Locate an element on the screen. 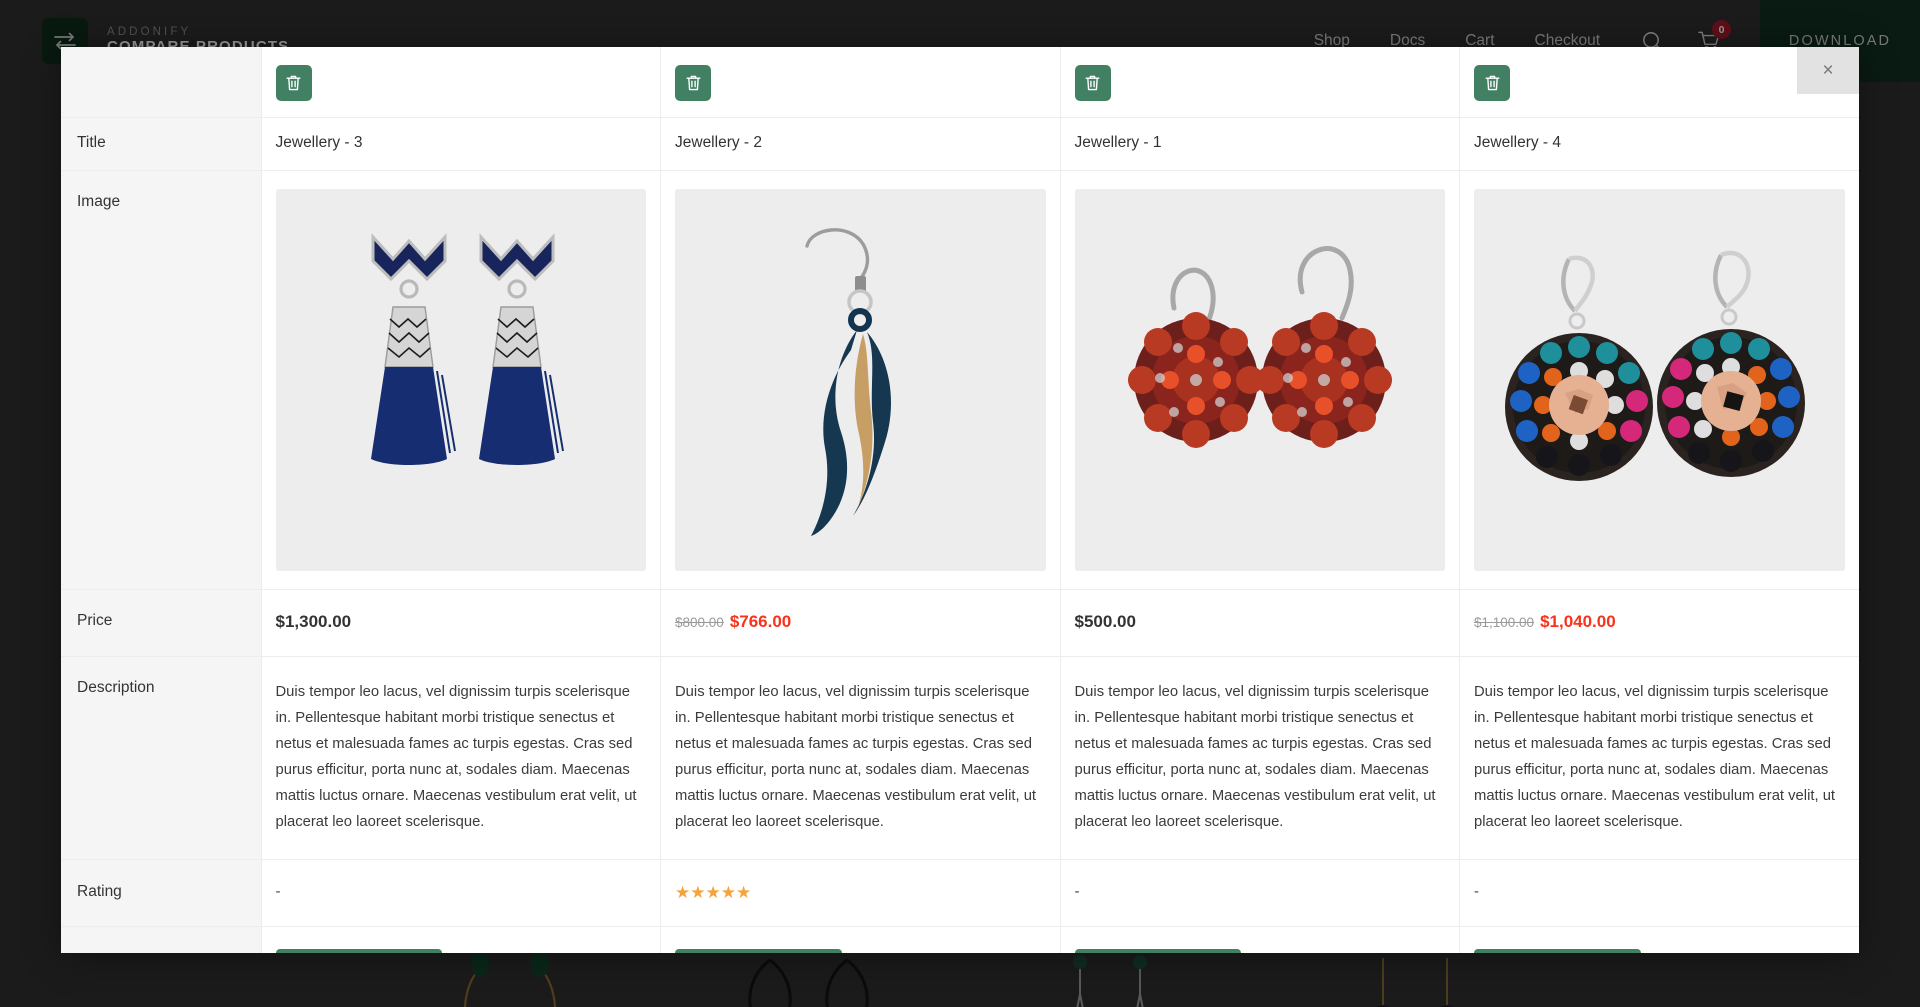 The image size is (1920, 1007). cell-title-2: Jewellery - 2 is located at coordinates (860, 144).